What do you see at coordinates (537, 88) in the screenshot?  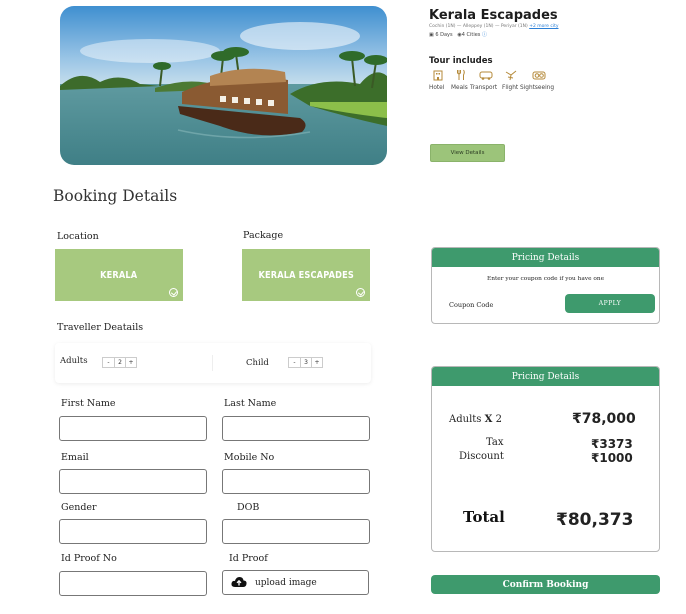 I see `include-label-sightseeing: Sightseeing` at bounding box center [537, 88].